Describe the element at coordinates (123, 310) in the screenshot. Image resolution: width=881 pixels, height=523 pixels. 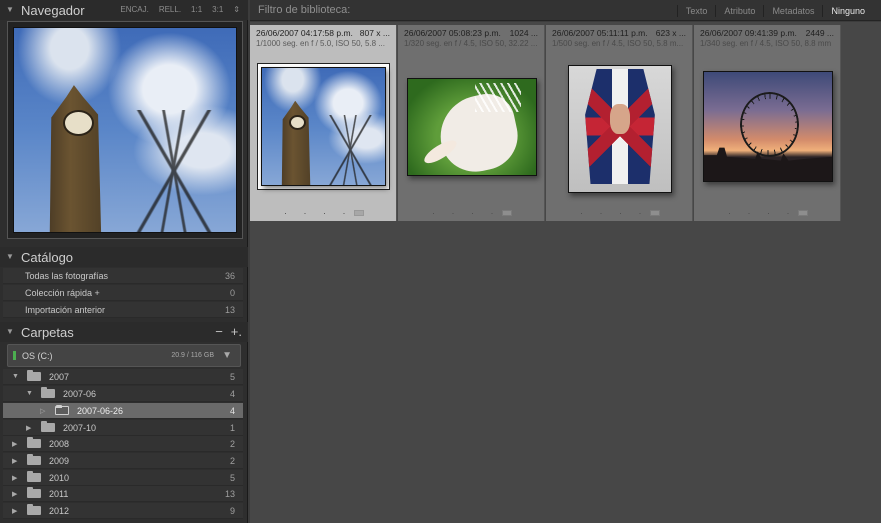
I see `catalog-item-previous-import: Importación anterior 13` at that location.